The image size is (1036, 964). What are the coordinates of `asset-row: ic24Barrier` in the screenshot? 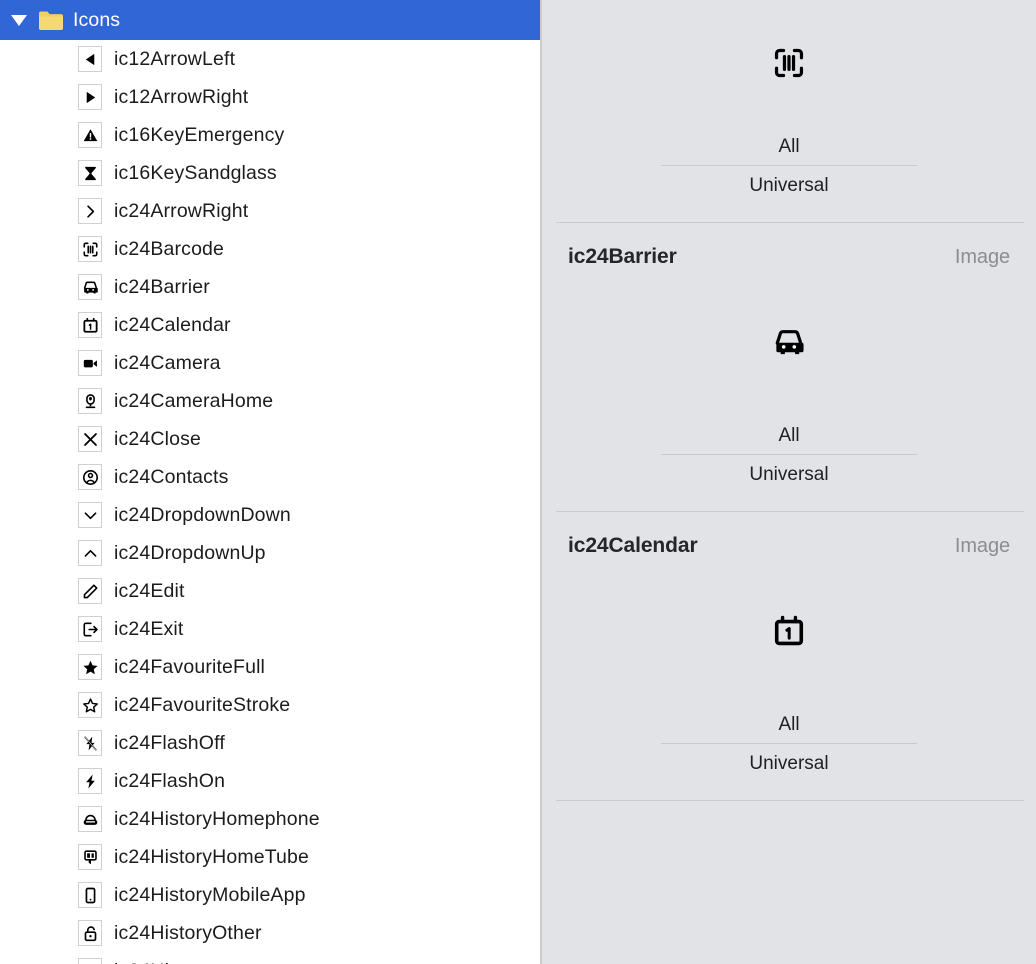 It's located at (270, 287).